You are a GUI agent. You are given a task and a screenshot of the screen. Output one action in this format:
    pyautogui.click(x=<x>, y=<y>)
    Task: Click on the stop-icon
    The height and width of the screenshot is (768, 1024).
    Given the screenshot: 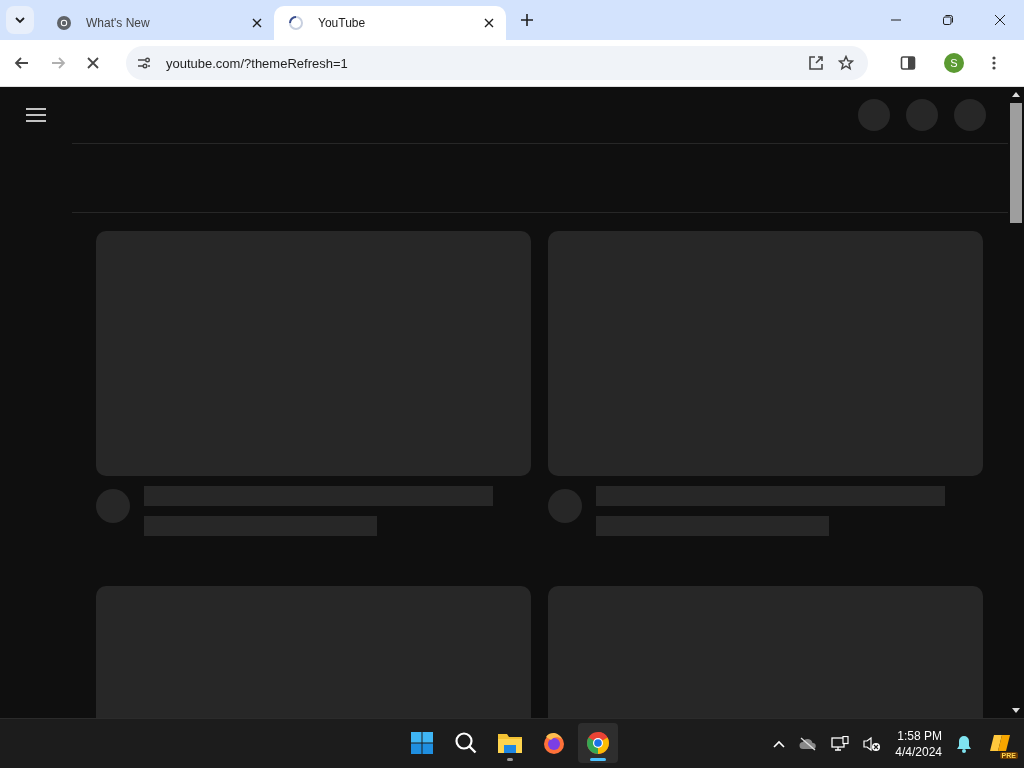 What is the action you would take?
    pyautogui.click(x=93, y=63)
    